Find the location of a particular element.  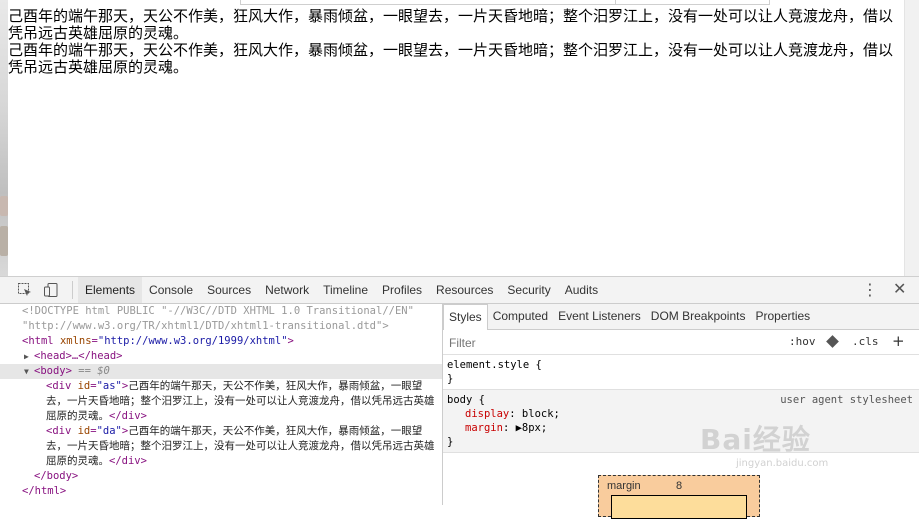

box-model-margin-value: 8 is located at coordinates (679, 486).